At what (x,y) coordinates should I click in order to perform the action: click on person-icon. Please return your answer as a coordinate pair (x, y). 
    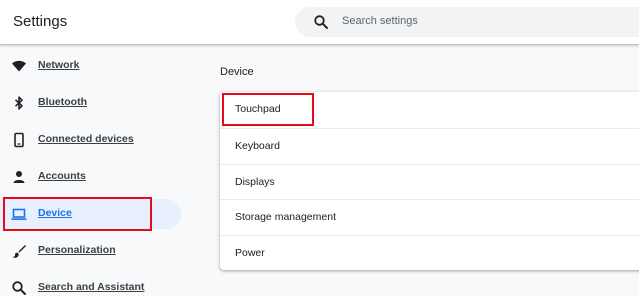
    Looking at the image, I should click on (19, 177).